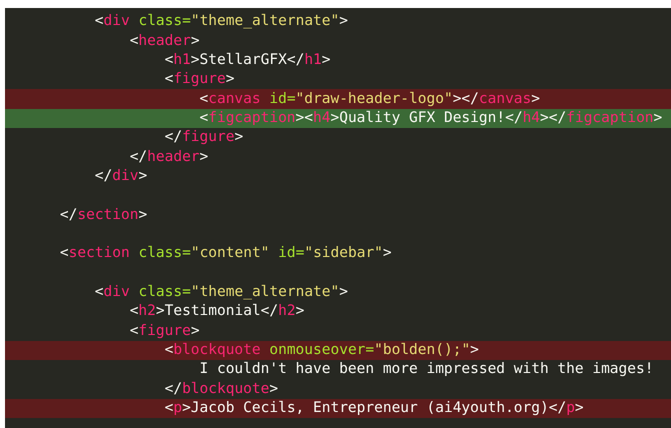  Describe the element at coordinates (217, 311) in the screenshot. I see `code-line: <h2>Testimonial</h2>` at that location.